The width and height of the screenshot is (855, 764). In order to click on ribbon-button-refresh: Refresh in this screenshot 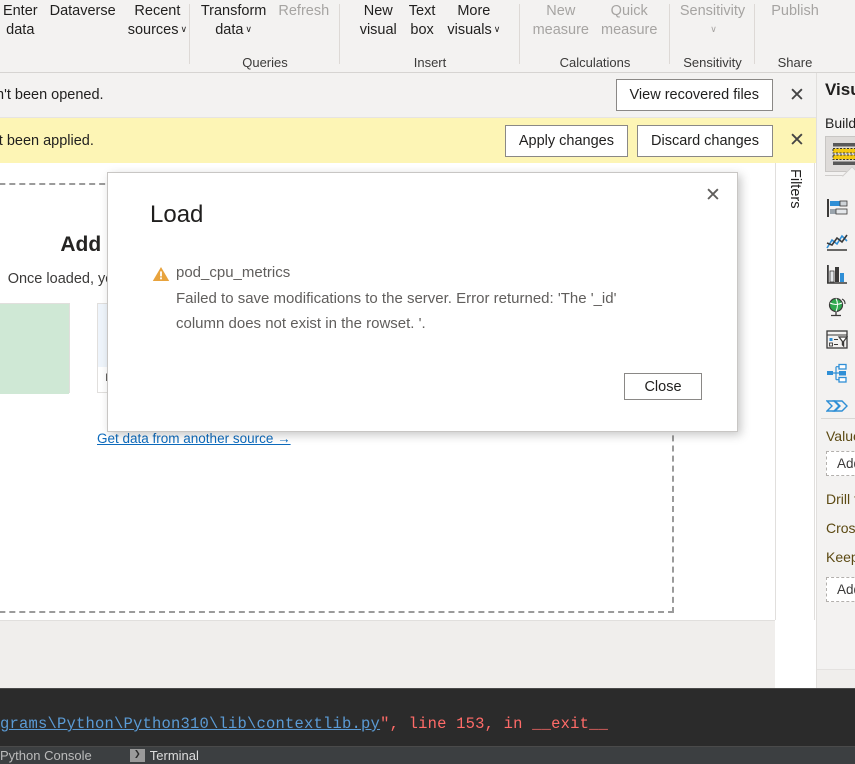, I will do `click(303, 11)`.